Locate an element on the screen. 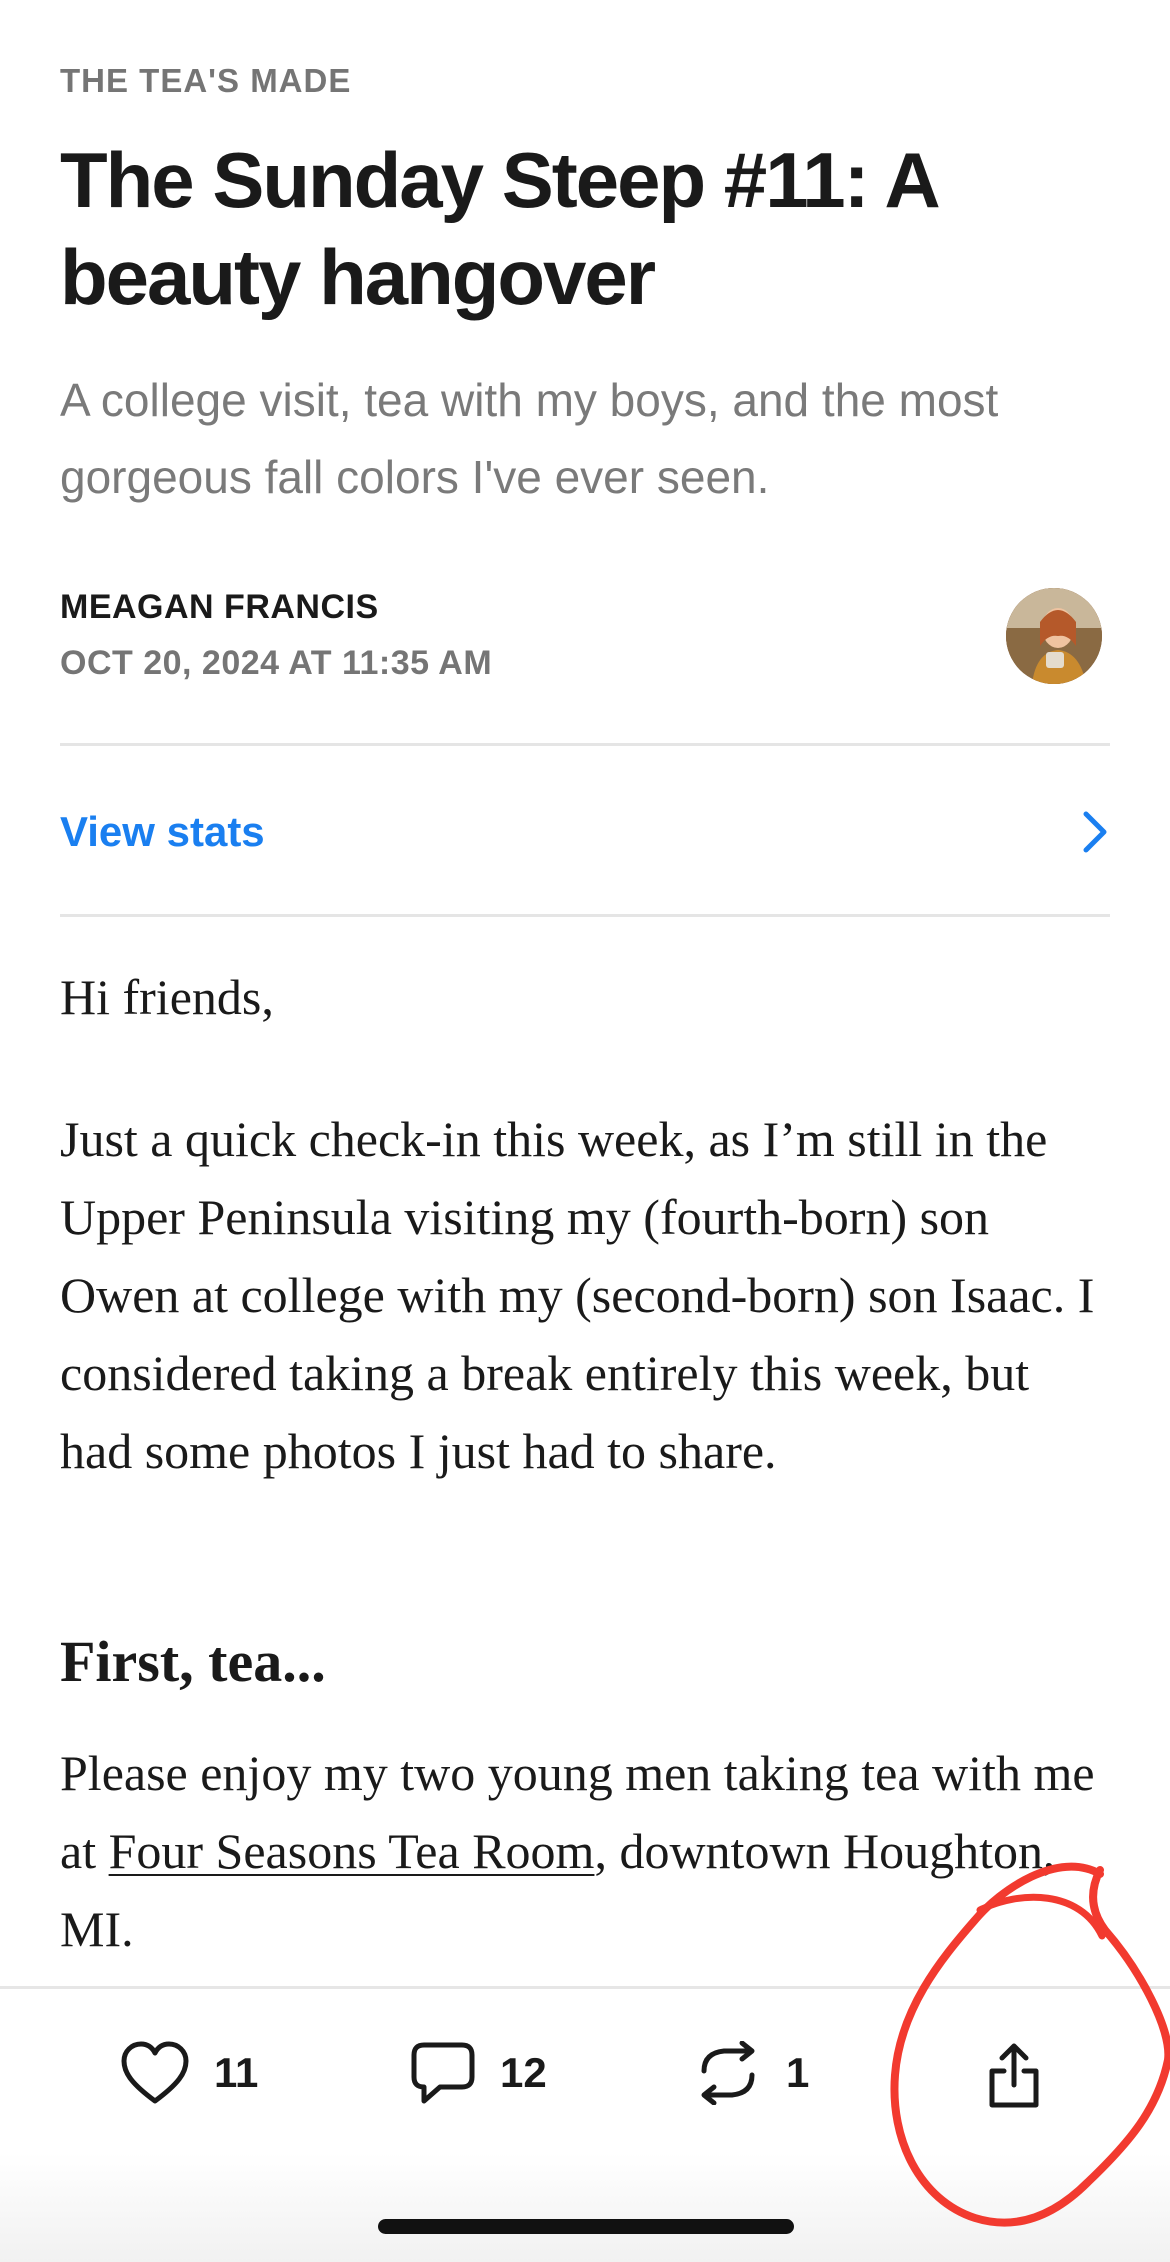  share-button is located at coordinates (1014, 2076).